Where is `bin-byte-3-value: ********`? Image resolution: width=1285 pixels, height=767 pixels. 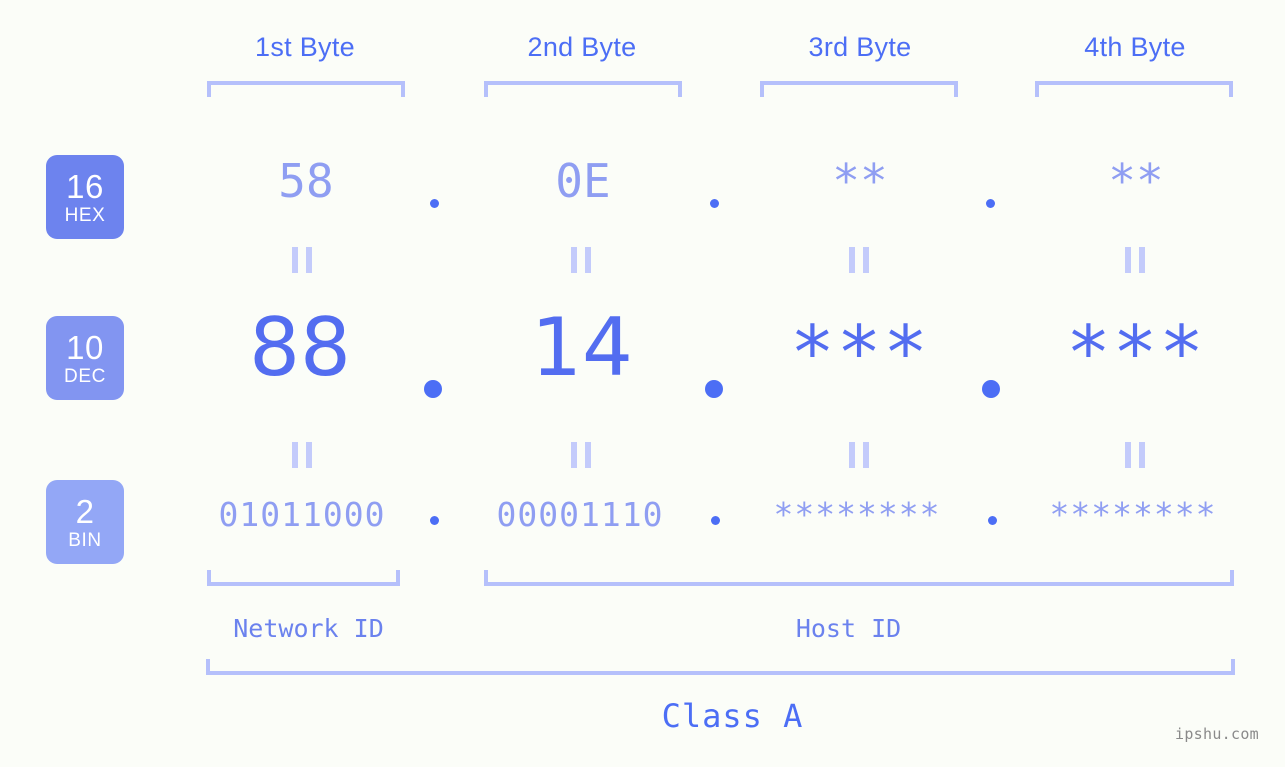 bin-byte-3-value: ******** is located at coordinates (857, 514).